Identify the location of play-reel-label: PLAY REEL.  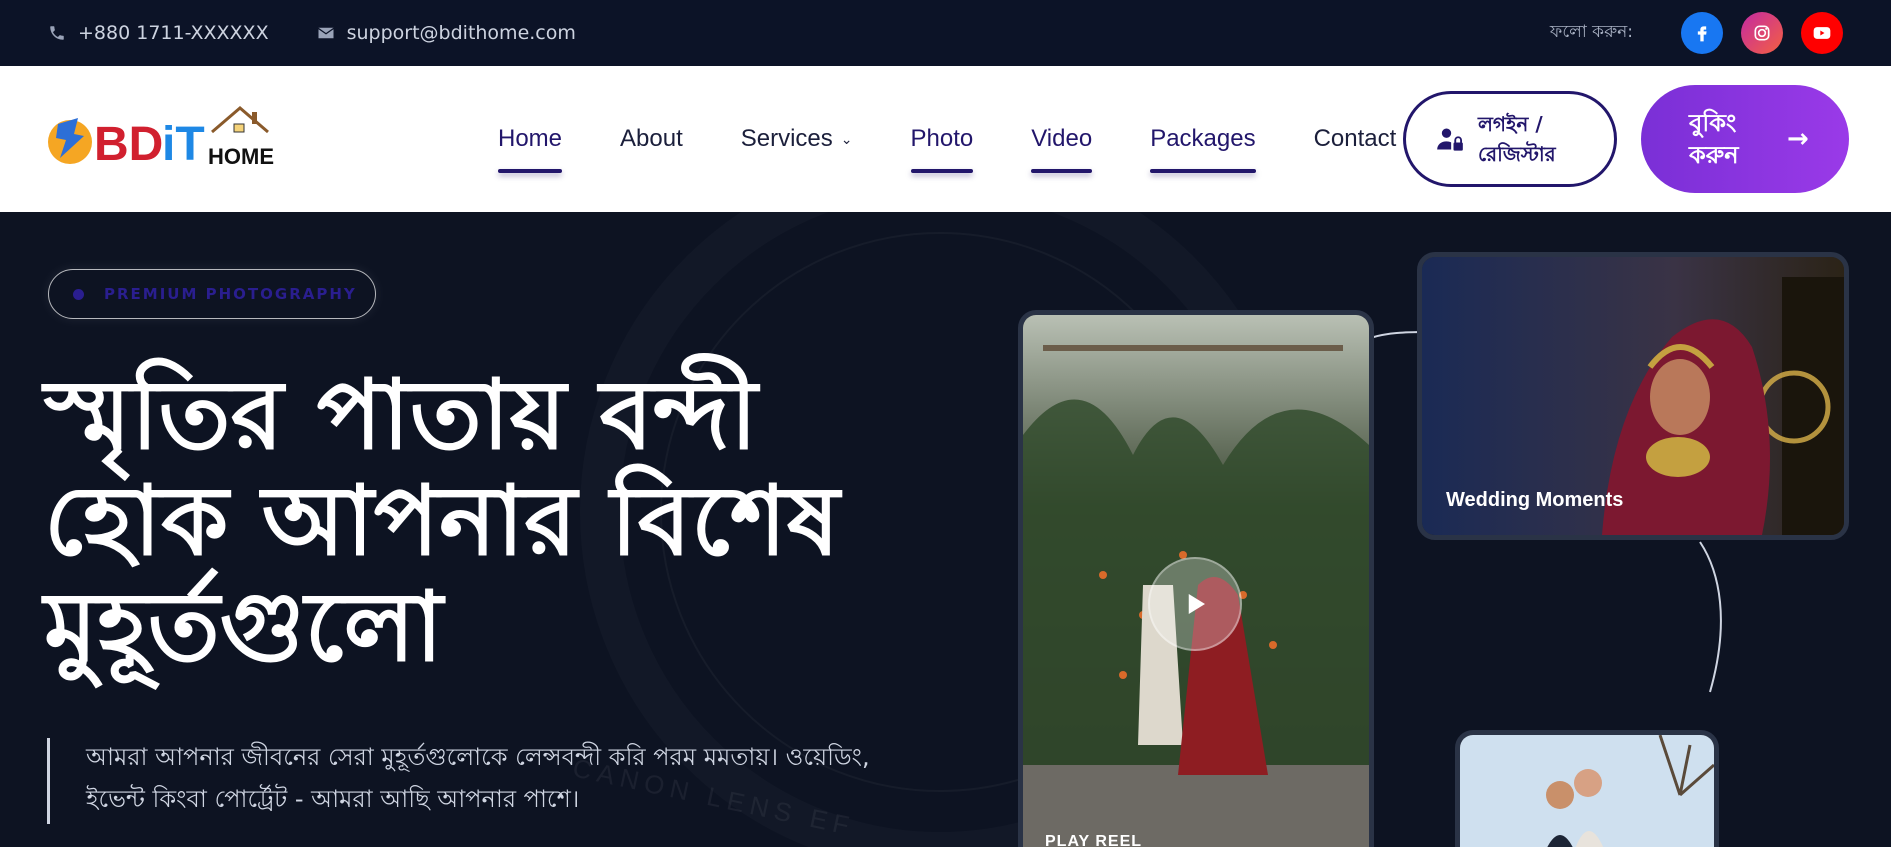
(1094, 840).